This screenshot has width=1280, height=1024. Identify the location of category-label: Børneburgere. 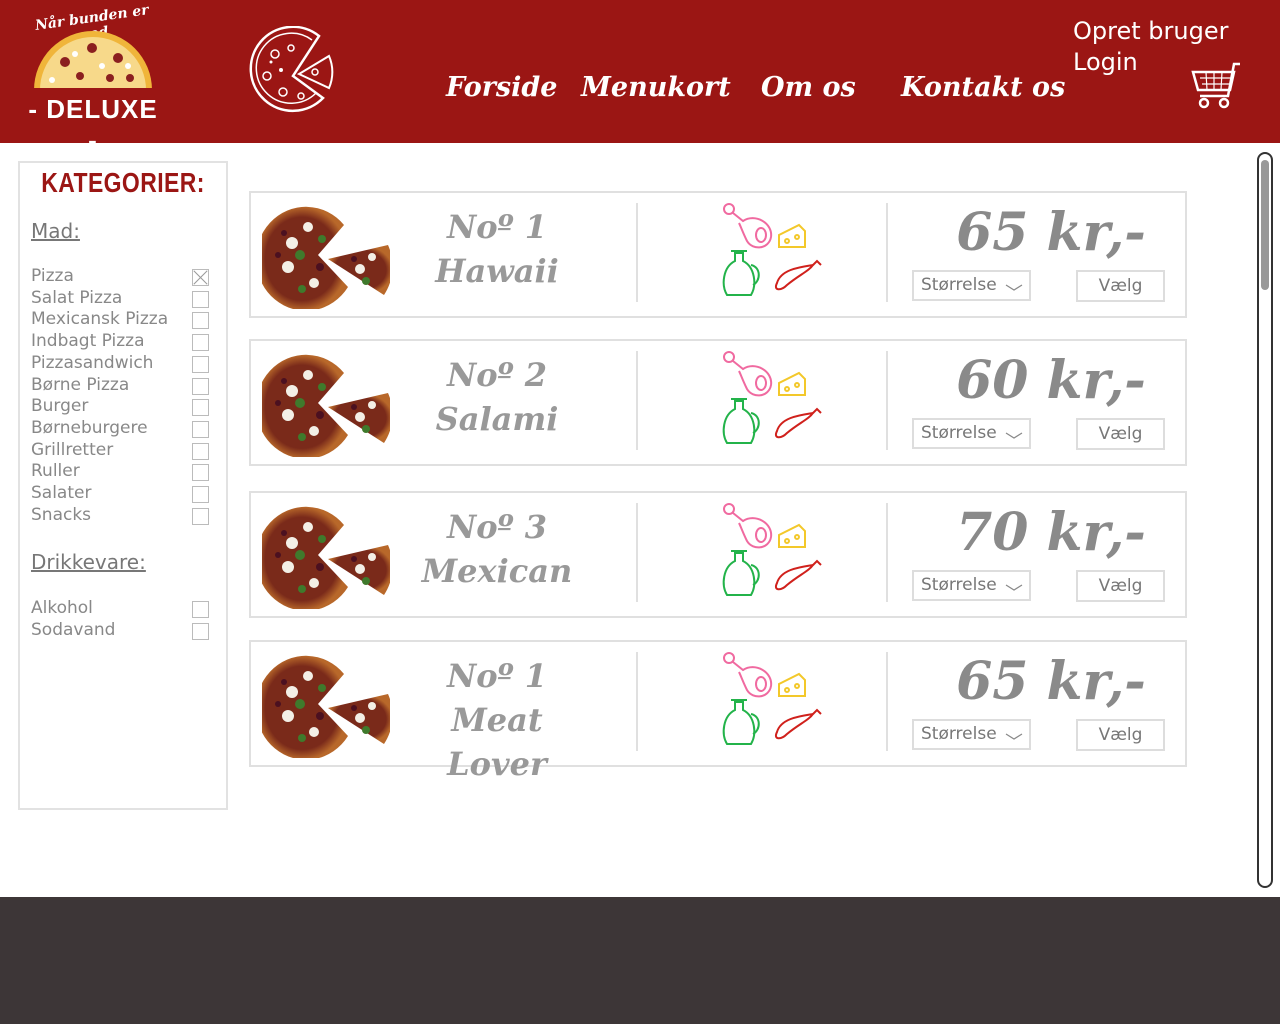
(89, 427).